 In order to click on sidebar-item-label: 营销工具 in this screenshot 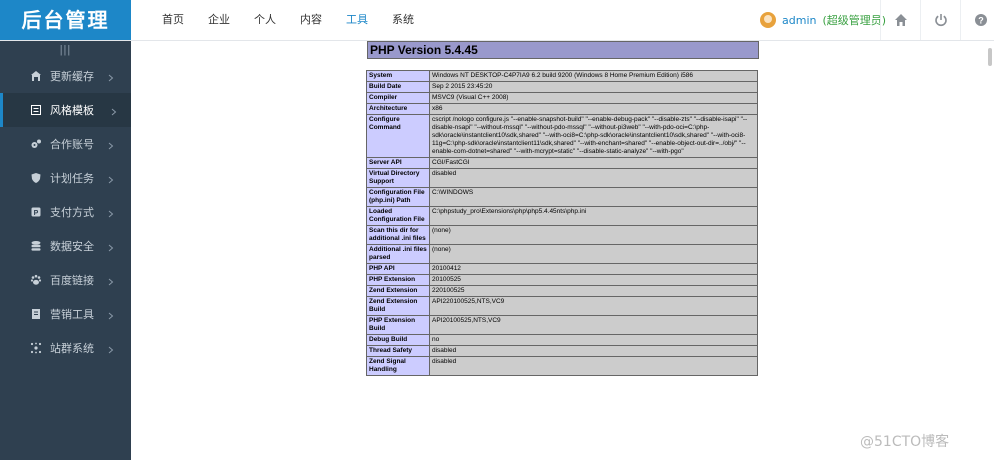, I will do `click(72, 314)`.